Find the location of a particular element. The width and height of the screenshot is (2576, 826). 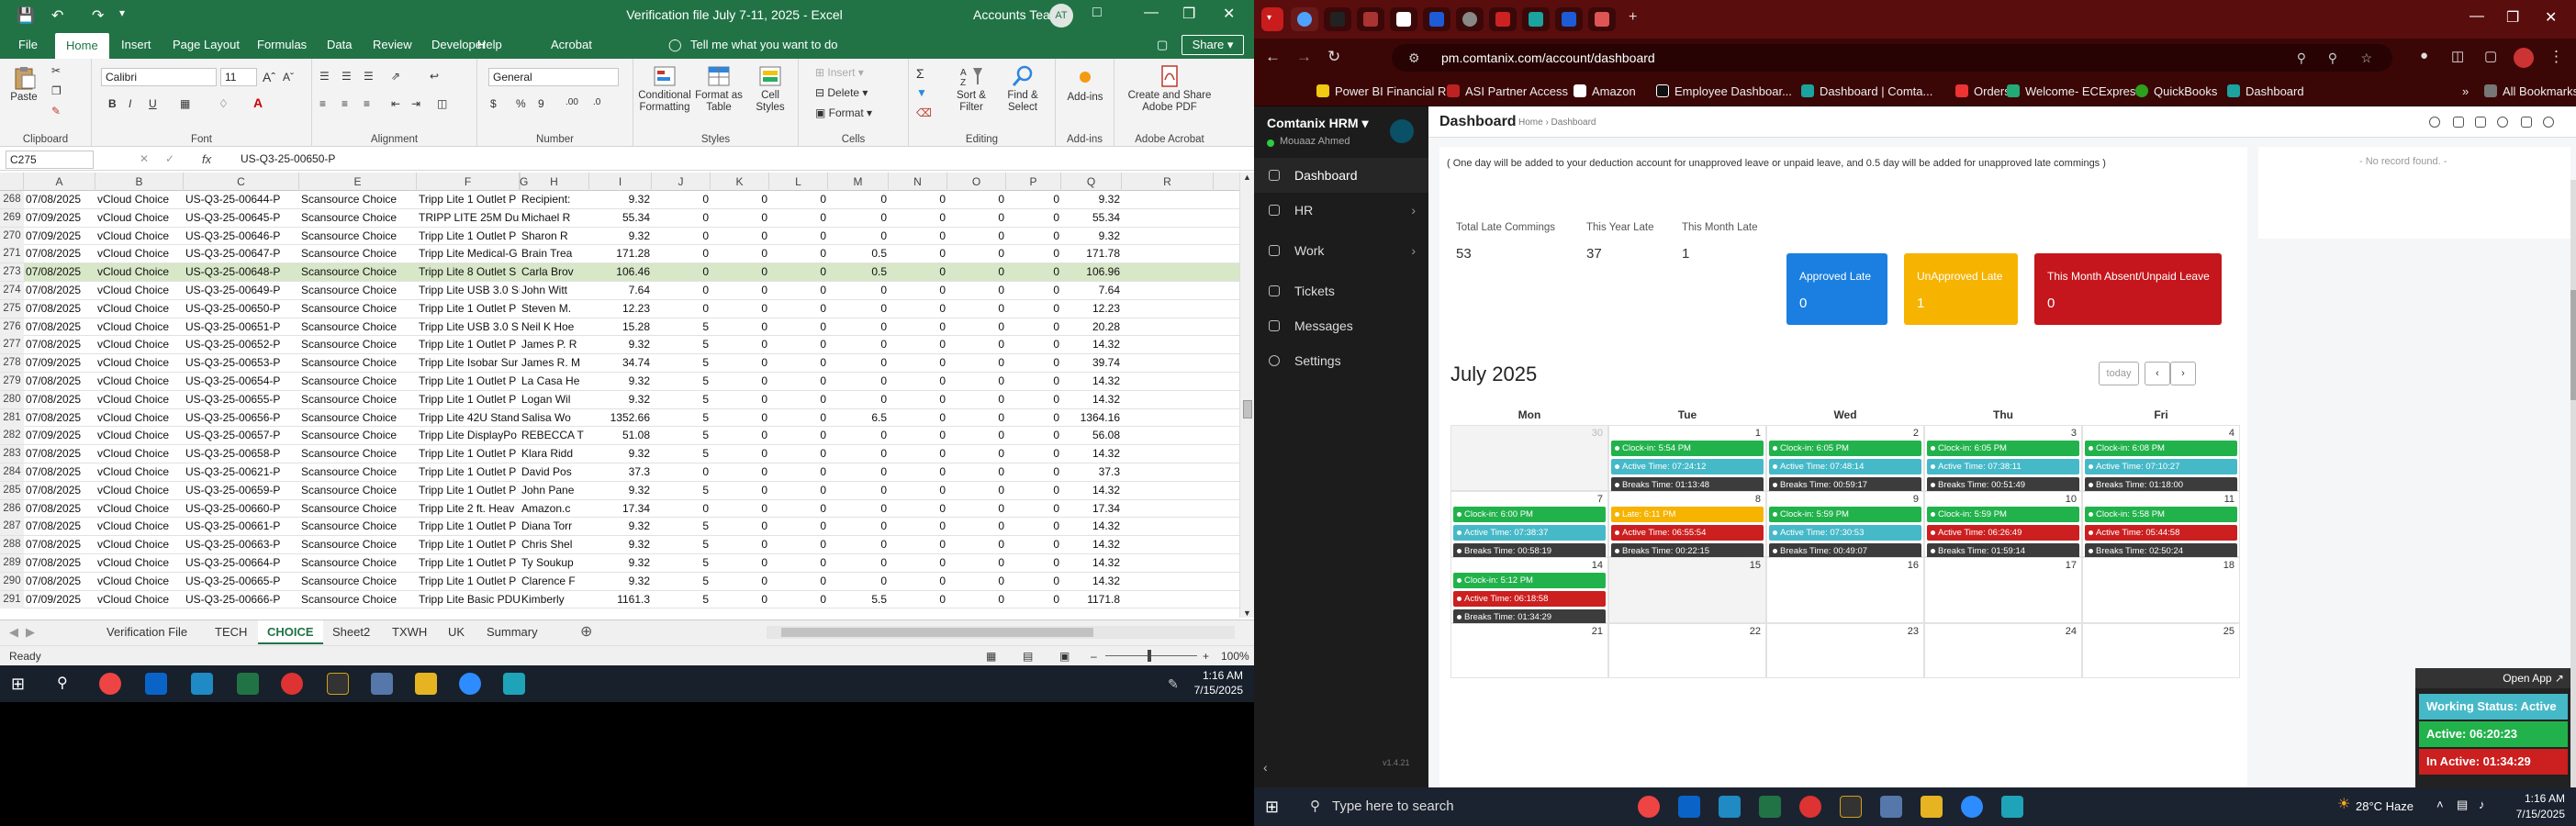

row-header: 284 is located at coordinates (12, 472).